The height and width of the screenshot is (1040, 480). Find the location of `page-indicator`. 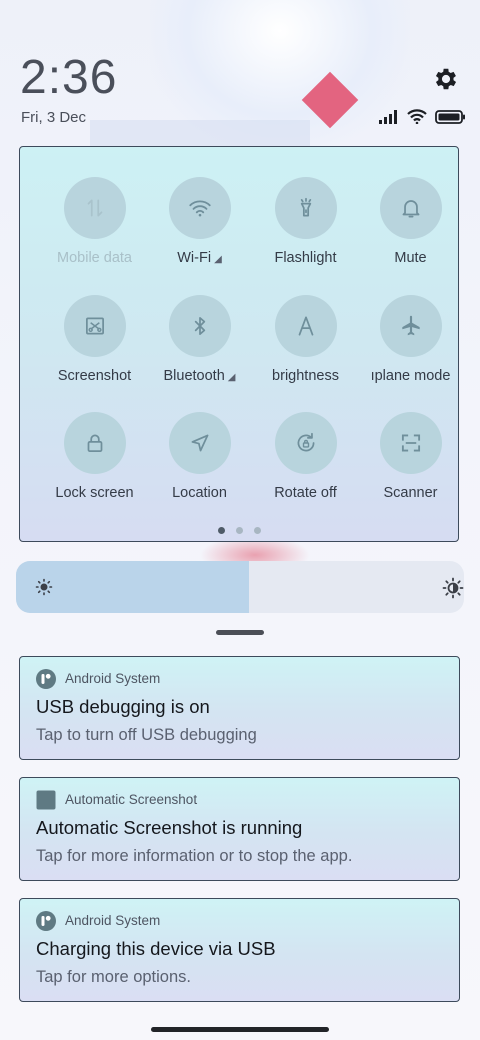

page-indicator is located at coordinates (239, 530).